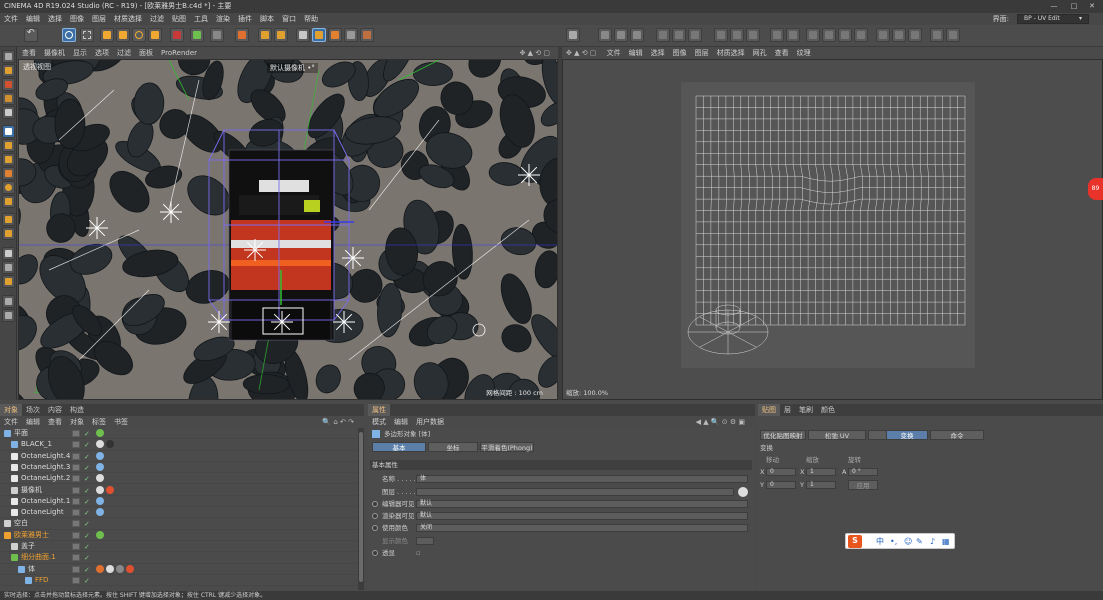  What do you see at coordinates (11, 19) in the screenshot?
I see `menu-file: 文件` at bounding box center [11, 19].